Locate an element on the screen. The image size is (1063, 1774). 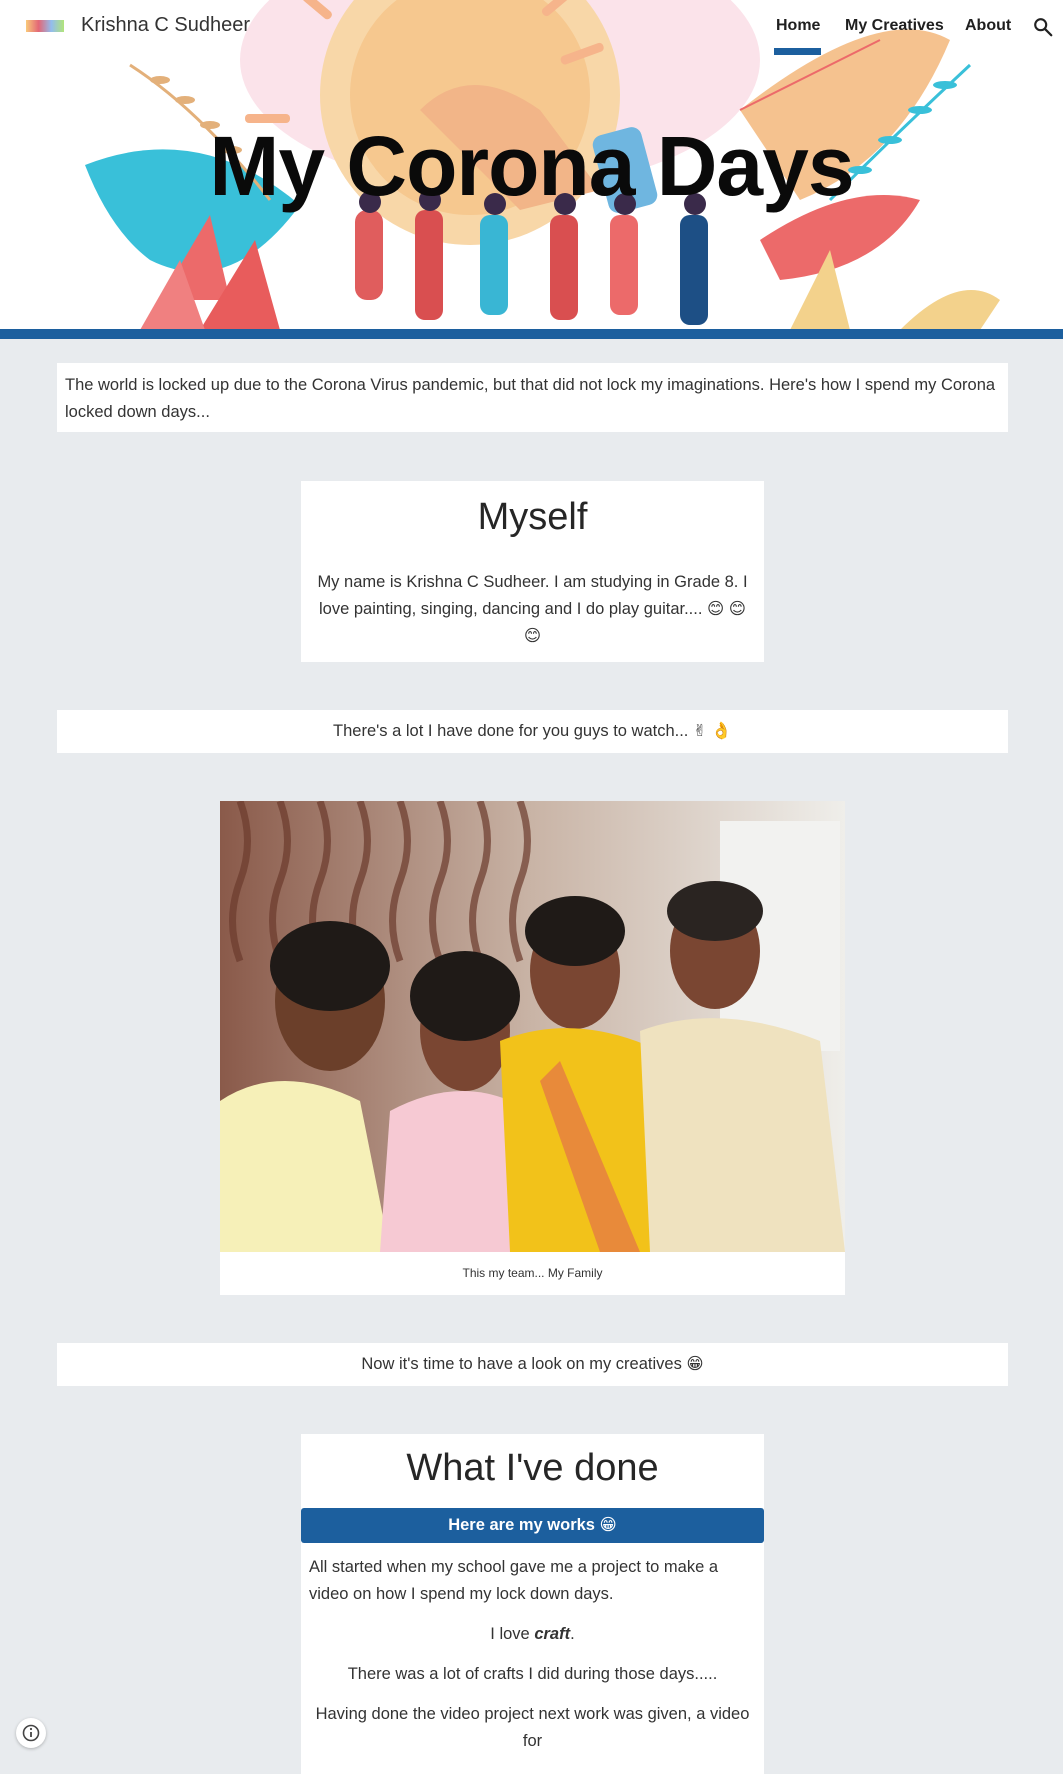
info-icon is located at coordinates (31, 1733).